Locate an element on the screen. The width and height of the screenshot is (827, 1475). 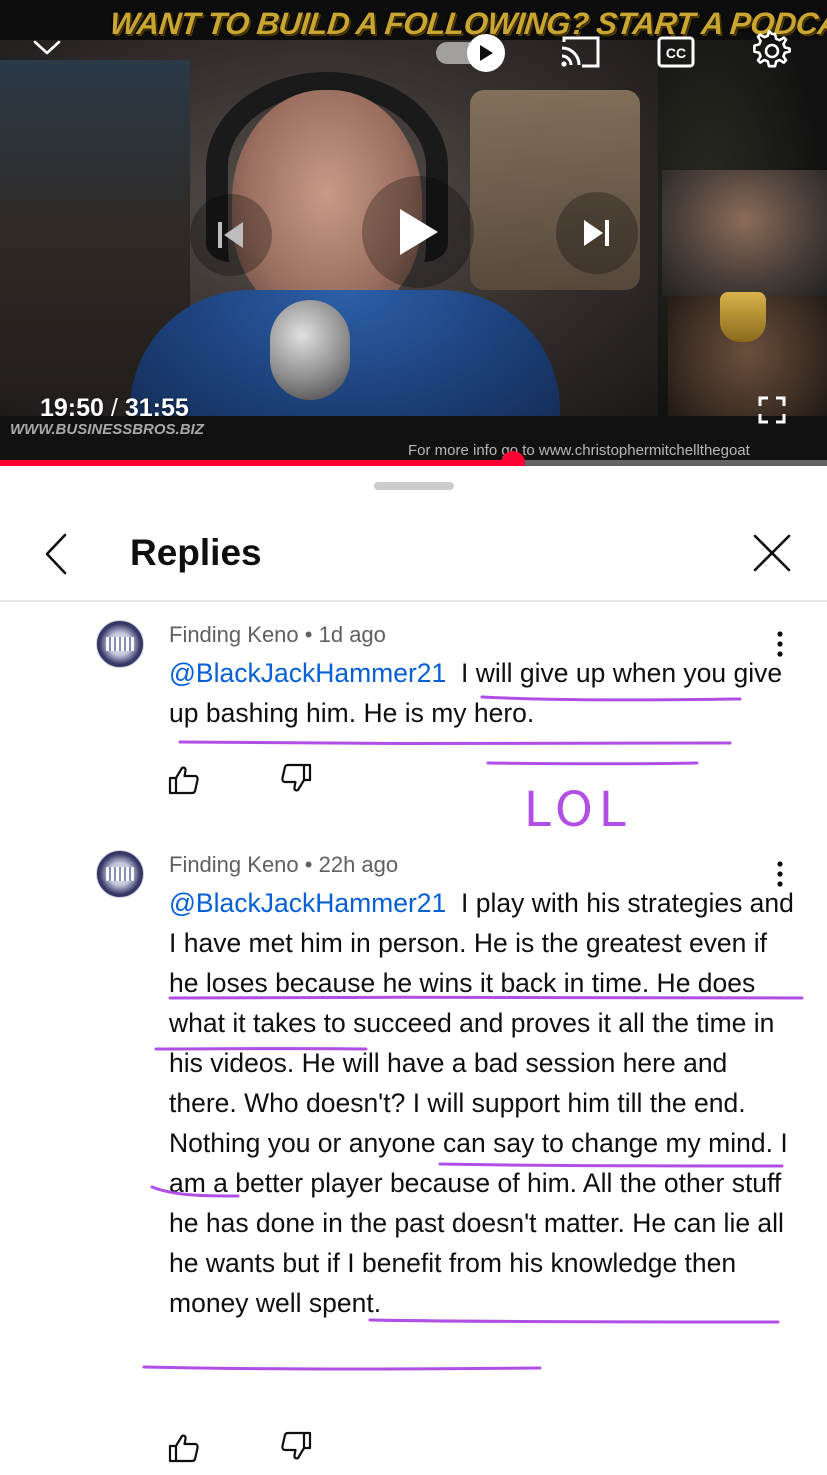
play-icon is located at coordinates (419, 232).